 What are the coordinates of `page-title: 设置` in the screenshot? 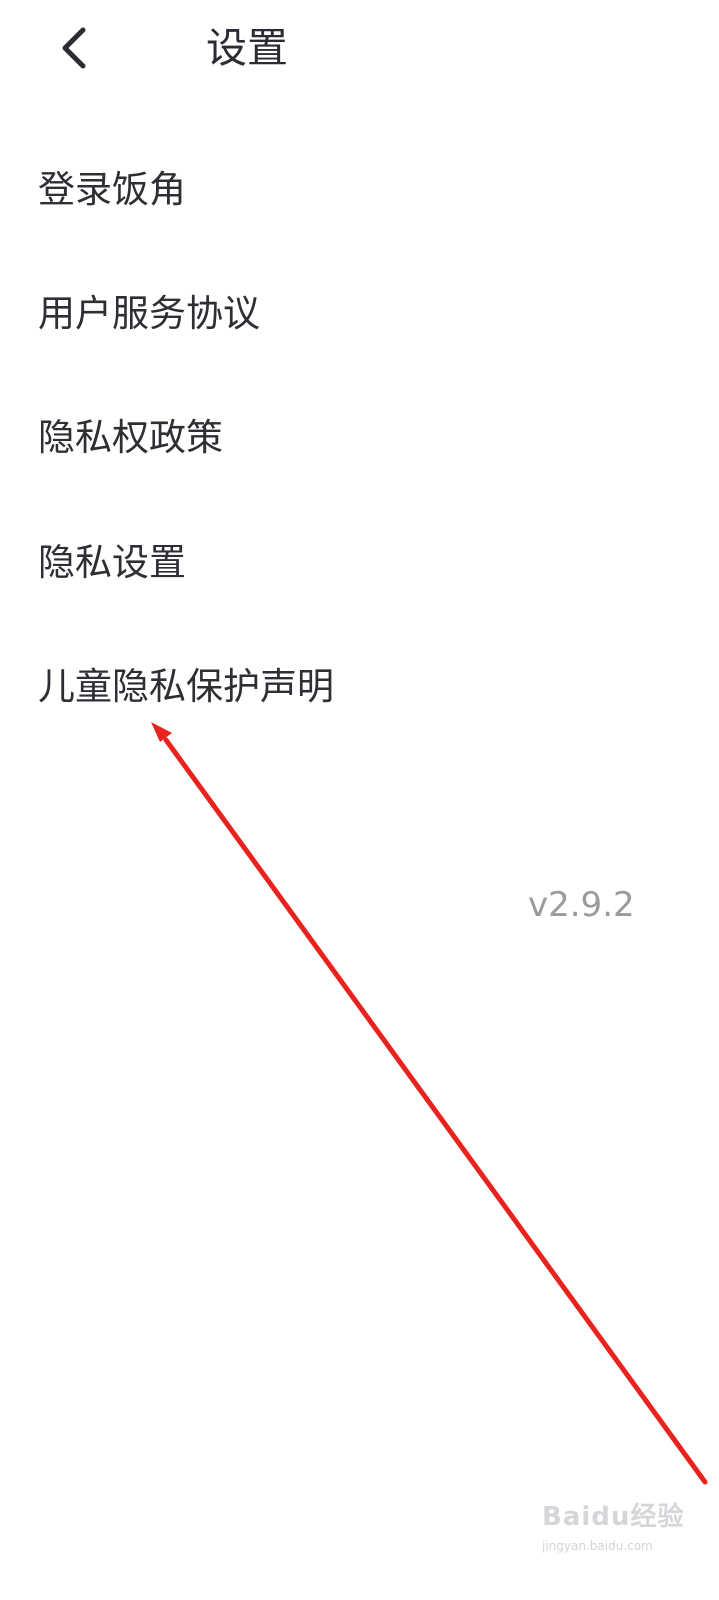 It's located at (247, 48).